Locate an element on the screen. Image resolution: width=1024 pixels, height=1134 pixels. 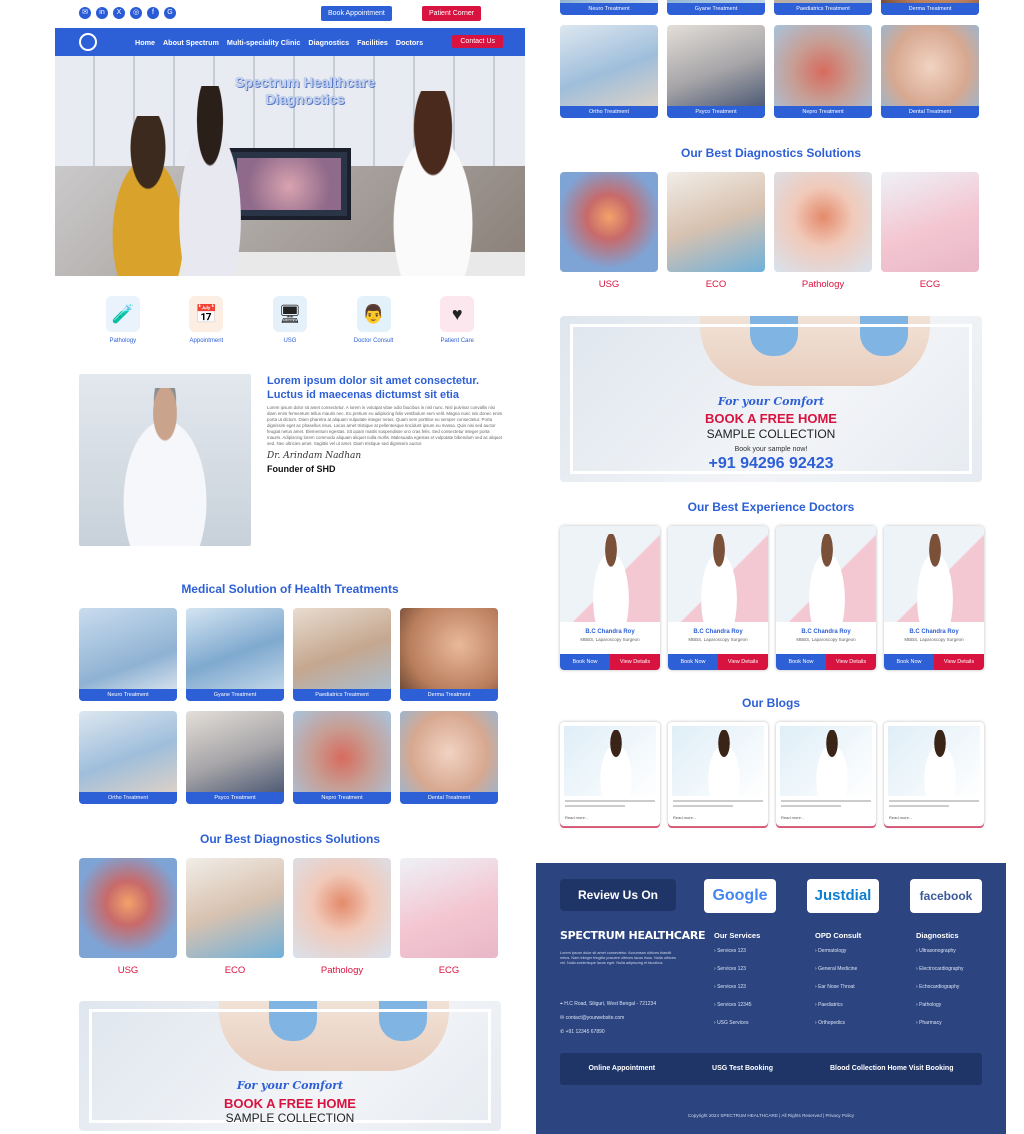
contact-us-button: Contact Us is located at coordinates (477, 41).